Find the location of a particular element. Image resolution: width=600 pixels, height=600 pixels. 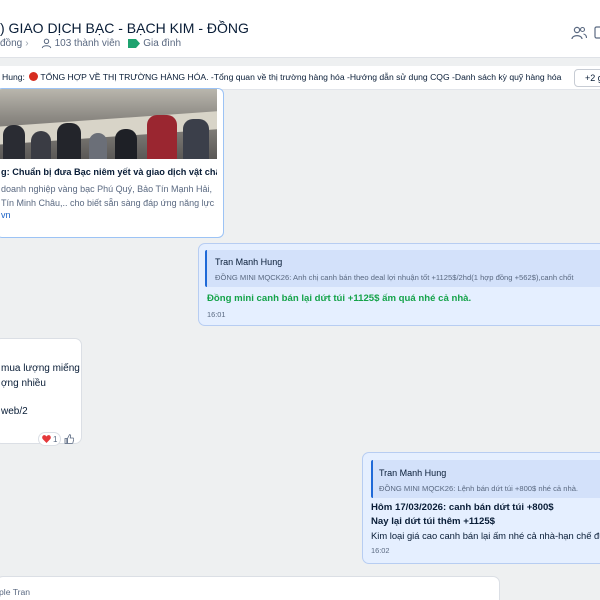

group-title: ) GIAO DỊCH BẠC - BẠCH KIM - ĐỒNG is located at coordinates (124, 28).